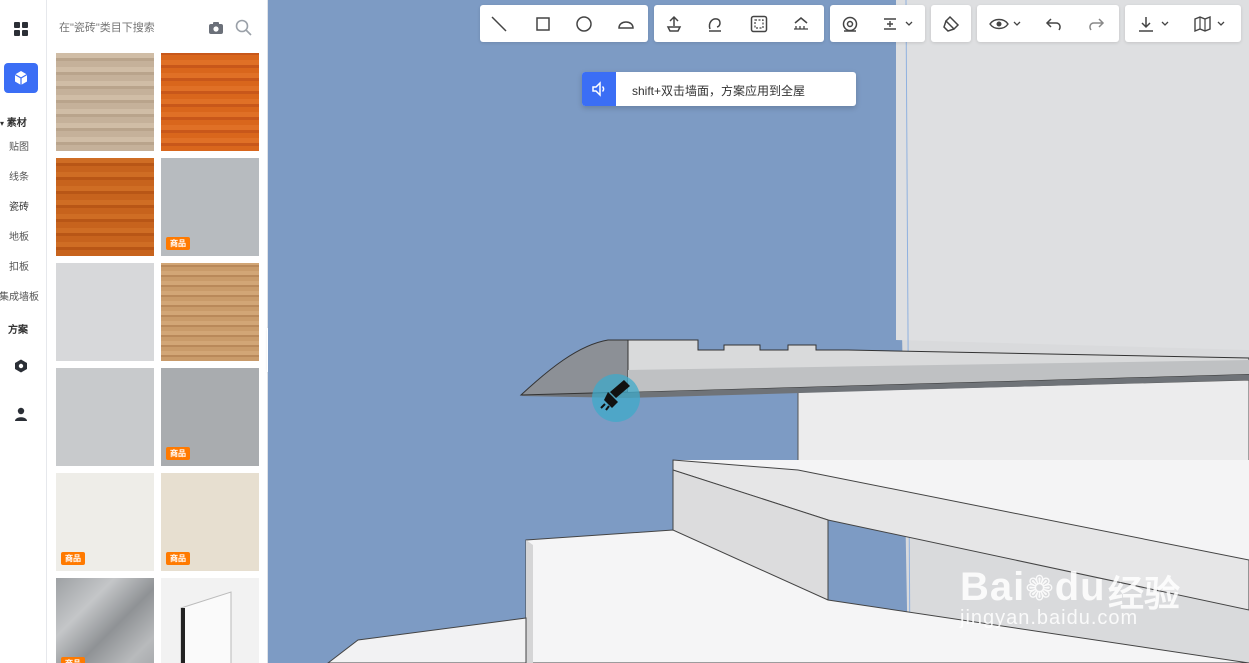  Describe the element at coordinates (105, 207) in the screenshot. I see `thumbnail-cherry-wood-texture` at that location.